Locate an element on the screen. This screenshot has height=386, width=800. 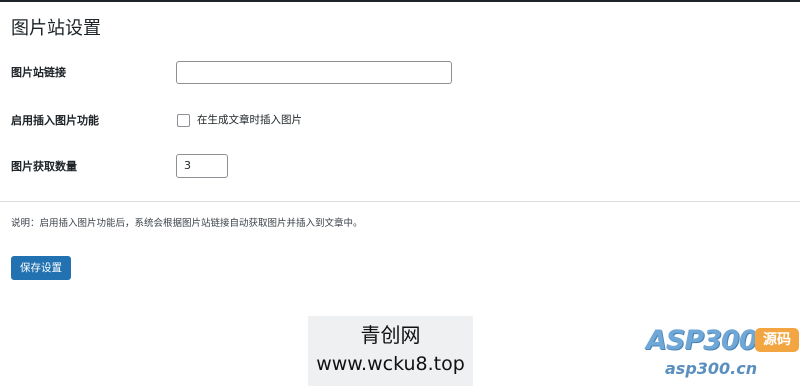
save-settings-button: 保存设置 is located at coordinates (41, 268).